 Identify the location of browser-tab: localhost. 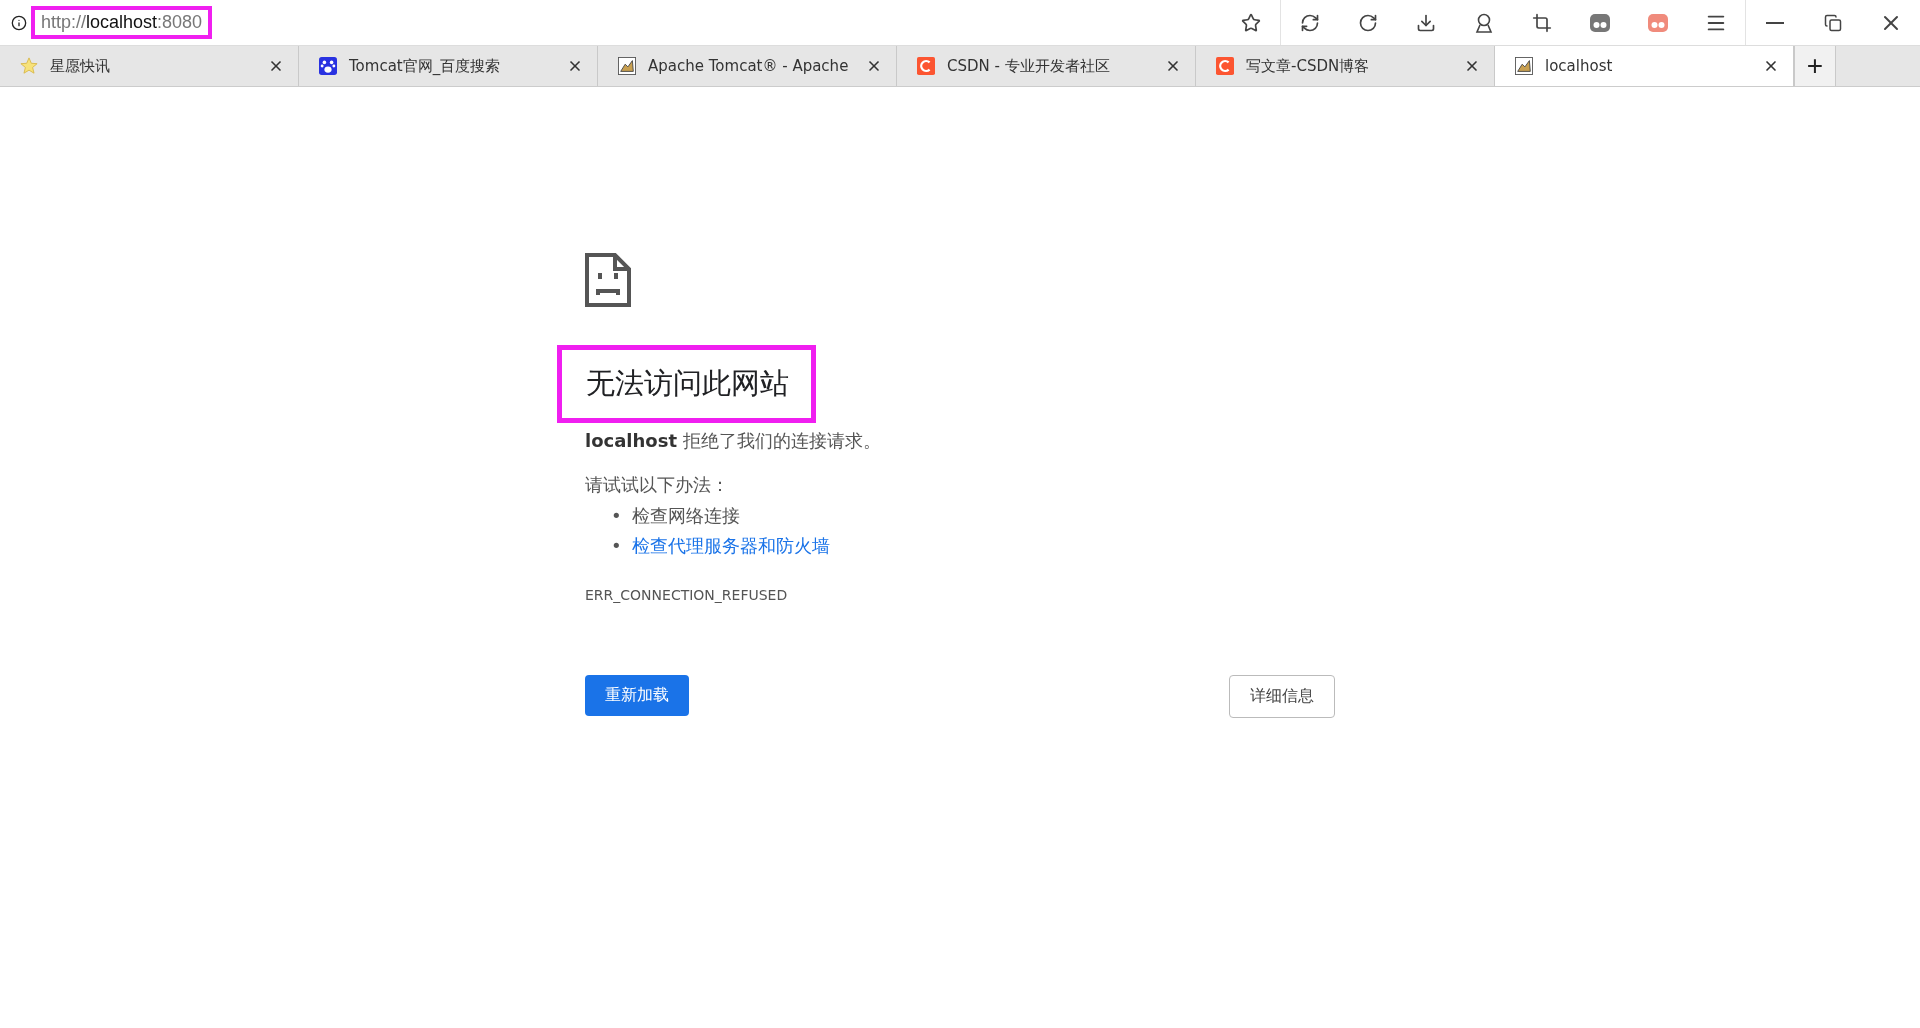
(1644, 66).